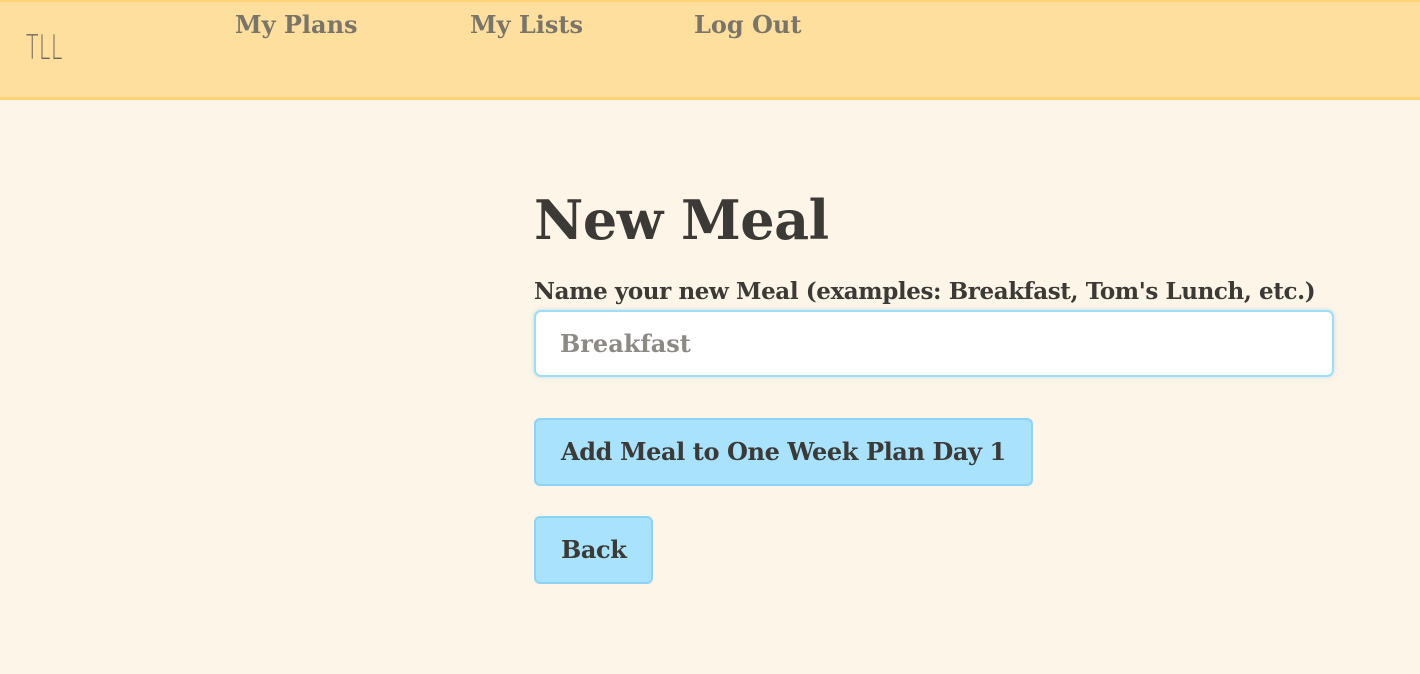 The image size is (1420, 674). Describe the element at coordinates (44, 48) in the screenshot. I see `brand-logo: TLL` at that location.